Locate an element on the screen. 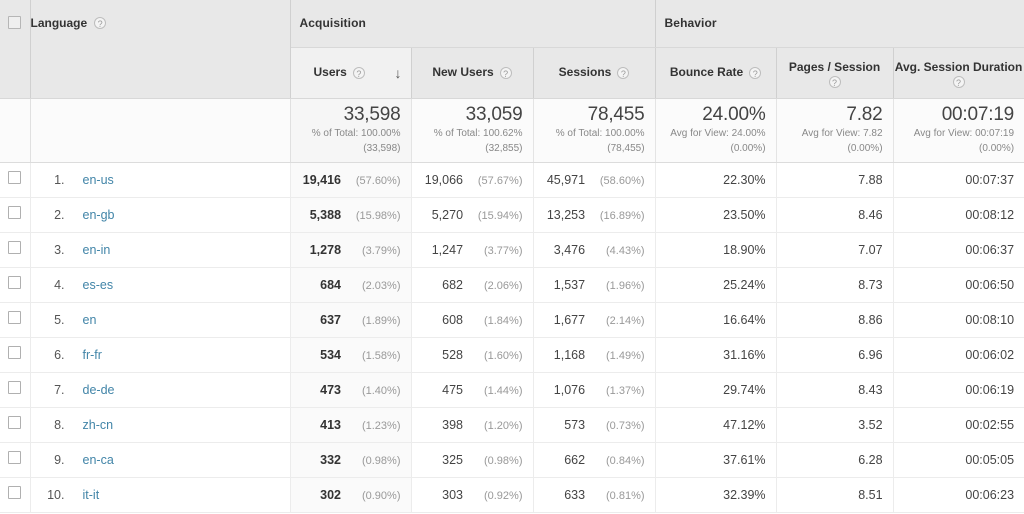 This screenshot has width=1024, height=514. cell-sessions: 662 (0.84%) is located at coordinates (594, 460).